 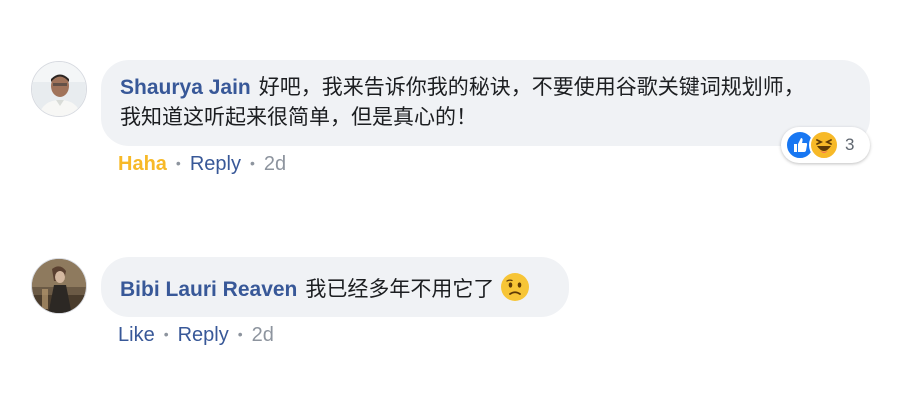 What do you see at coordinates (850, 144) in the screenshot?
I see `reaction-count: 3` at bounding box center [850, 144].